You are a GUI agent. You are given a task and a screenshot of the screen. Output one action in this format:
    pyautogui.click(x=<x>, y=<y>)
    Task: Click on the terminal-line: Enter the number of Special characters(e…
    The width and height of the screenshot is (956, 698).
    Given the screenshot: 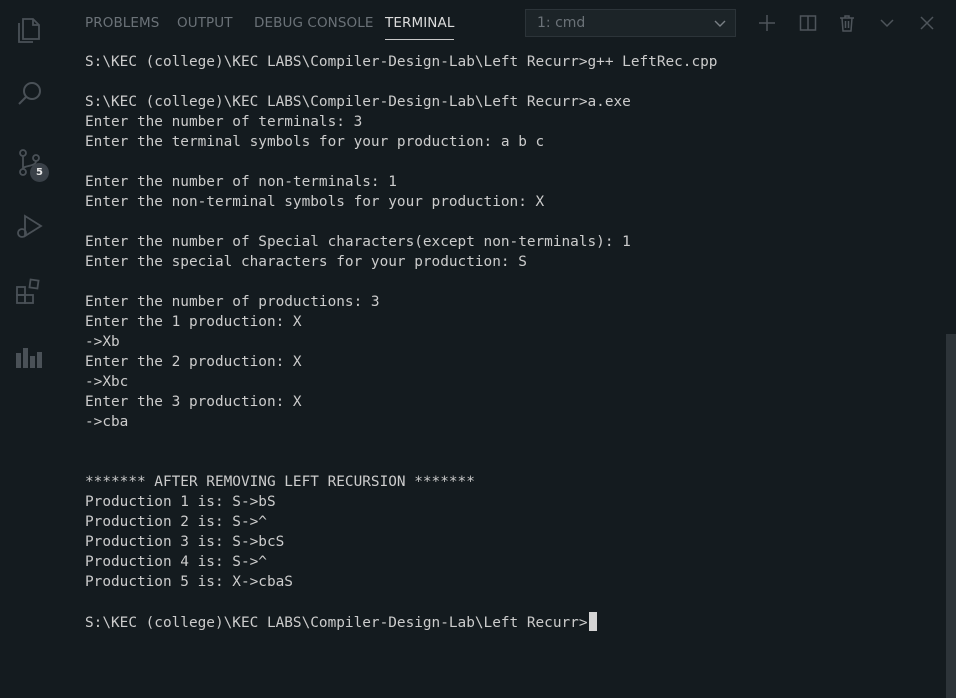 What is the action you would take?
    pyautogui.click(x=358, y=242)
    